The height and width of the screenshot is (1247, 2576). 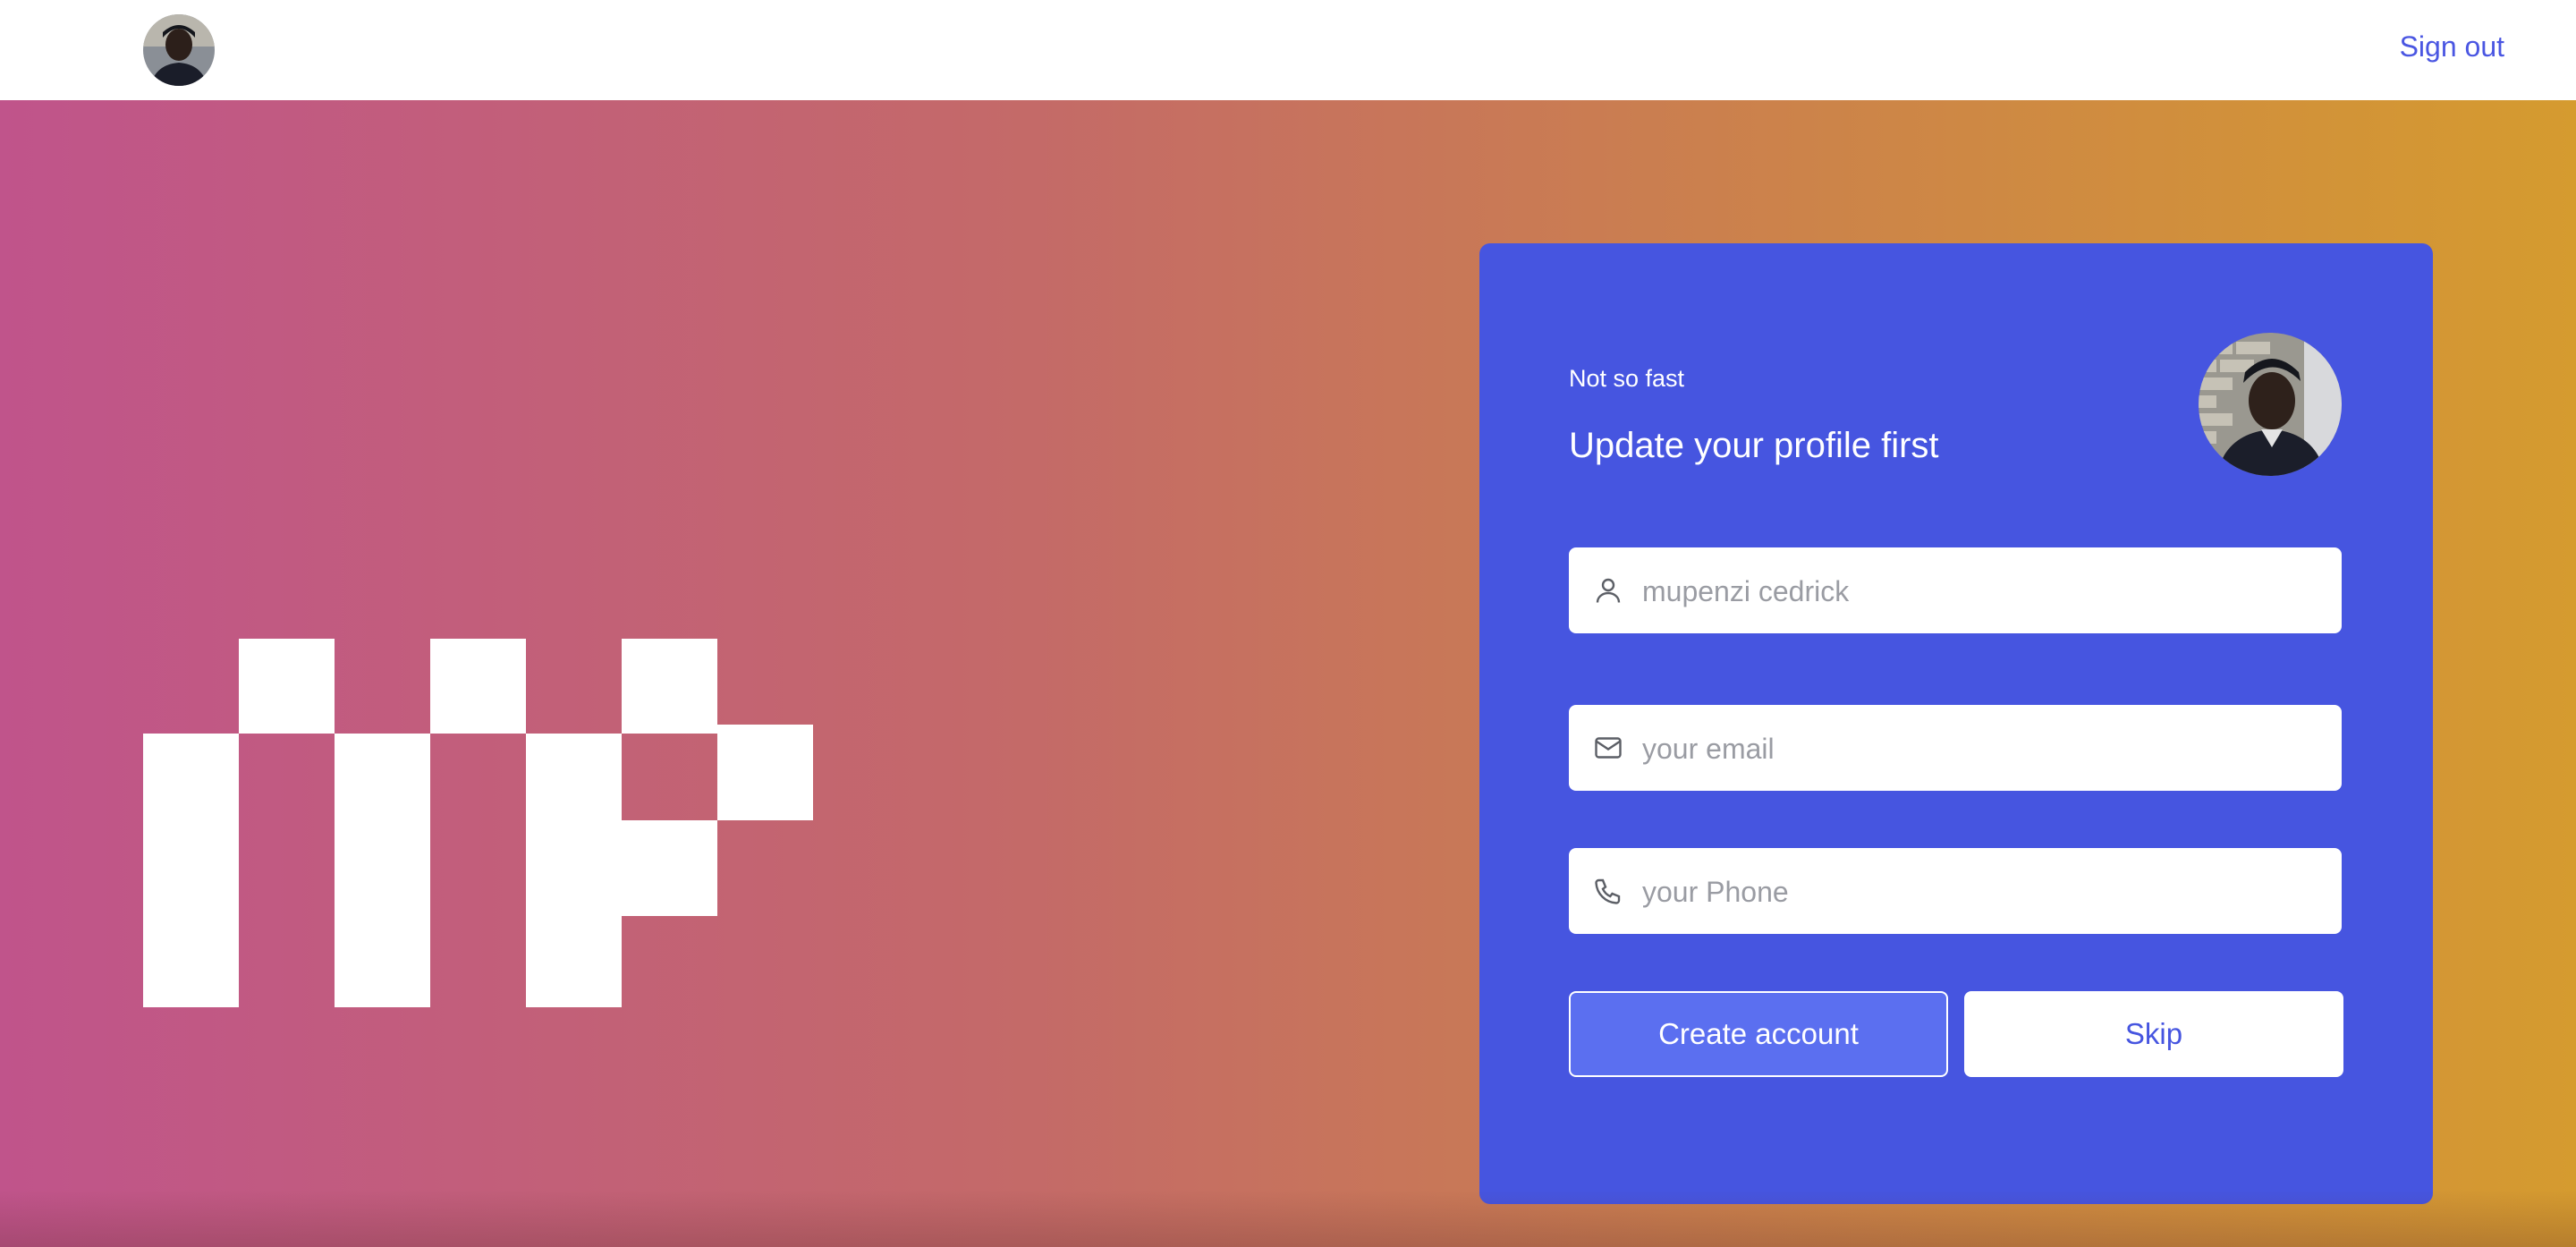 I want to click on top-bar: Sign out, so click(x=1288, y=50).